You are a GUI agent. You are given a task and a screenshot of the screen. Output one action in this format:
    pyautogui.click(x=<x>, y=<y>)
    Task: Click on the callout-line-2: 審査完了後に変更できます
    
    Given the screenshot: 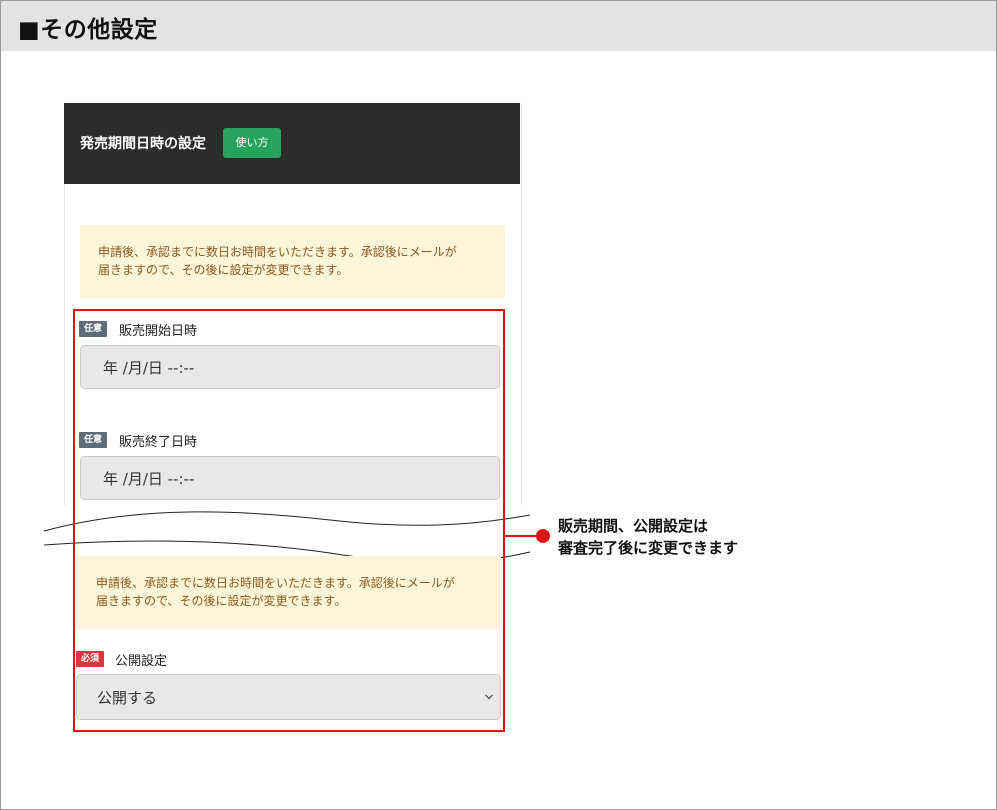 What is the action you would take?
    pyautogui.click(x=648, y=548)
    